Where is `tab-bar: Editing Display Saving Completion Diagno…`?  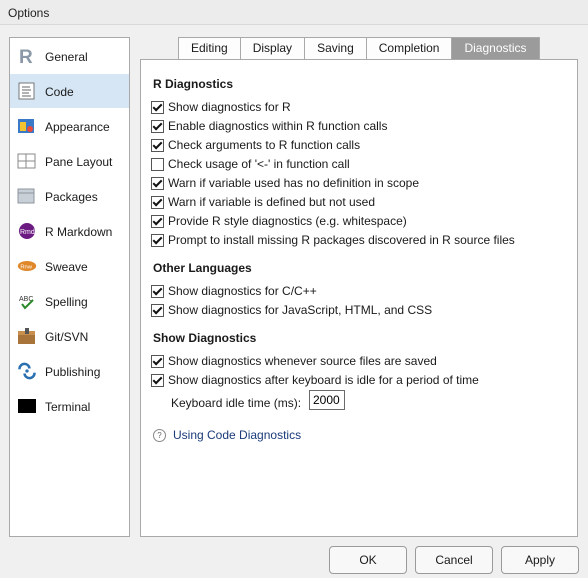
tab-bar: Editing Display Saving Completion Diagno… is located at coordinates (359, 48).